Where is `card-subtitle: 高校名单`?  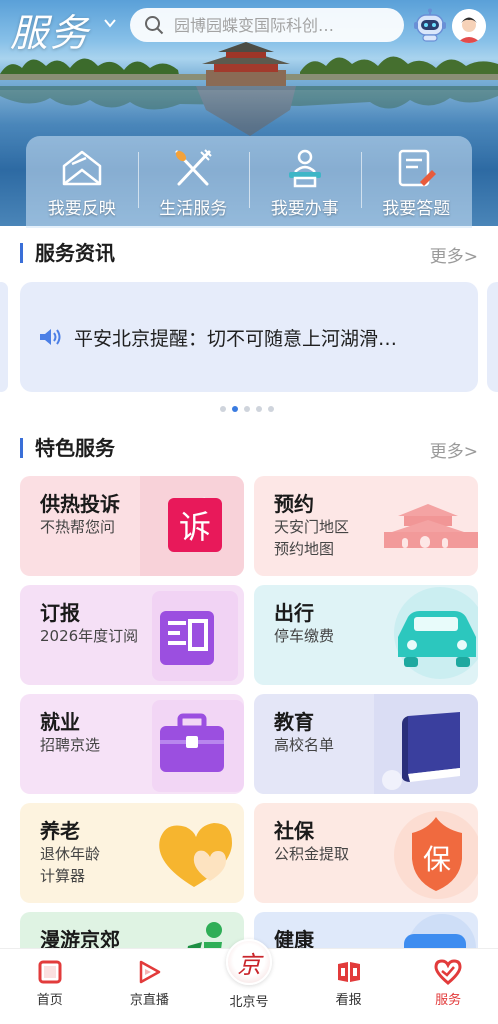
card-subtitle: 高校名单 is located at coordinates (304, 745).